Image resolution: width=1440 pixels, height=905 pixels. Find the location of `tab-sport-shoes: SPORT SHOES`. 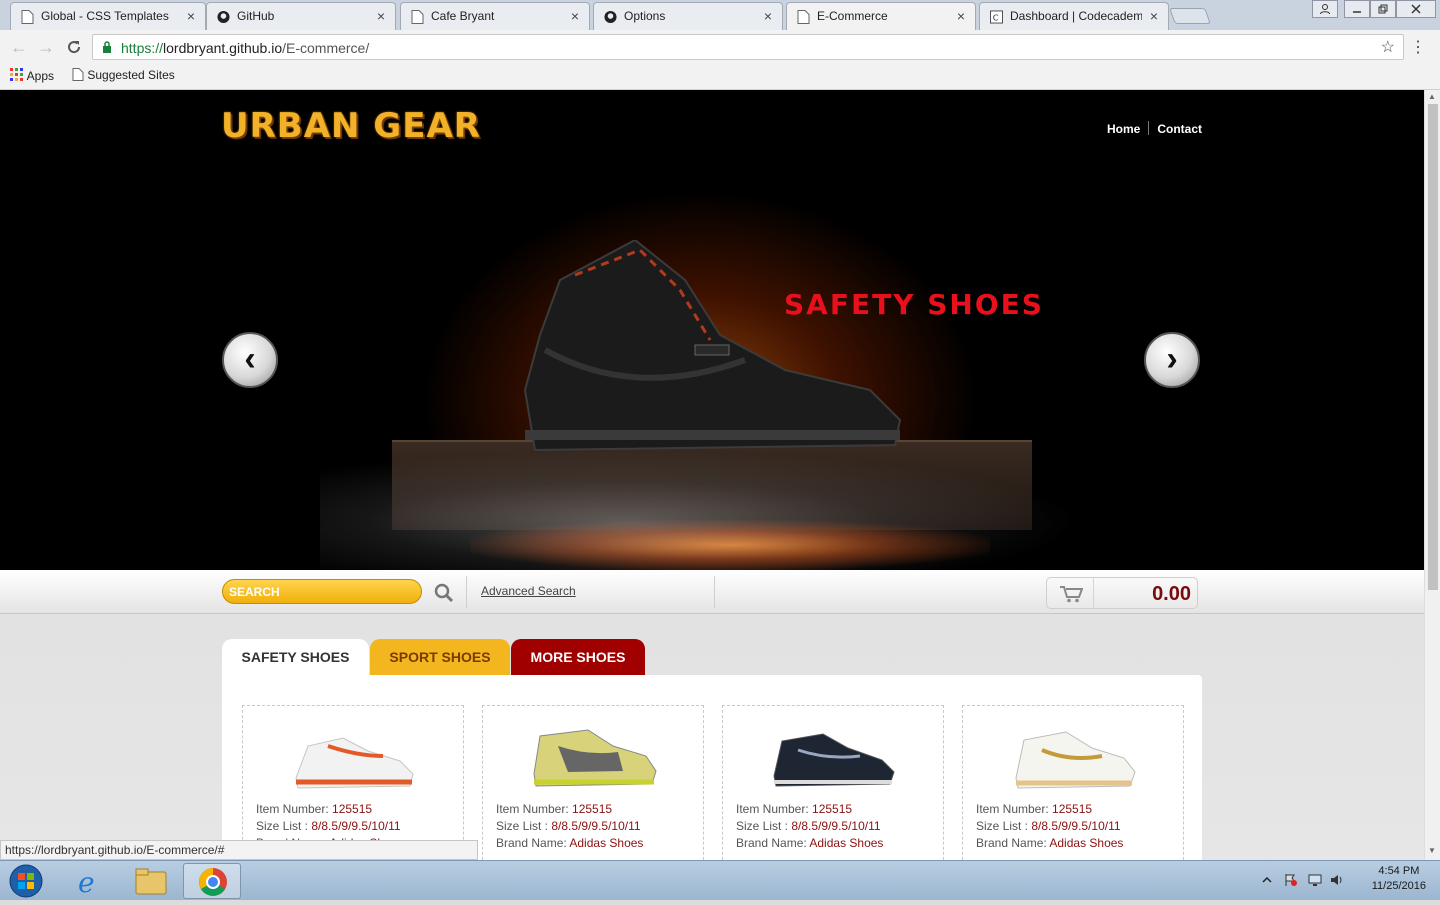

tab-sport-shoes: SPORT SHOES is located at coordinates (440, 657).